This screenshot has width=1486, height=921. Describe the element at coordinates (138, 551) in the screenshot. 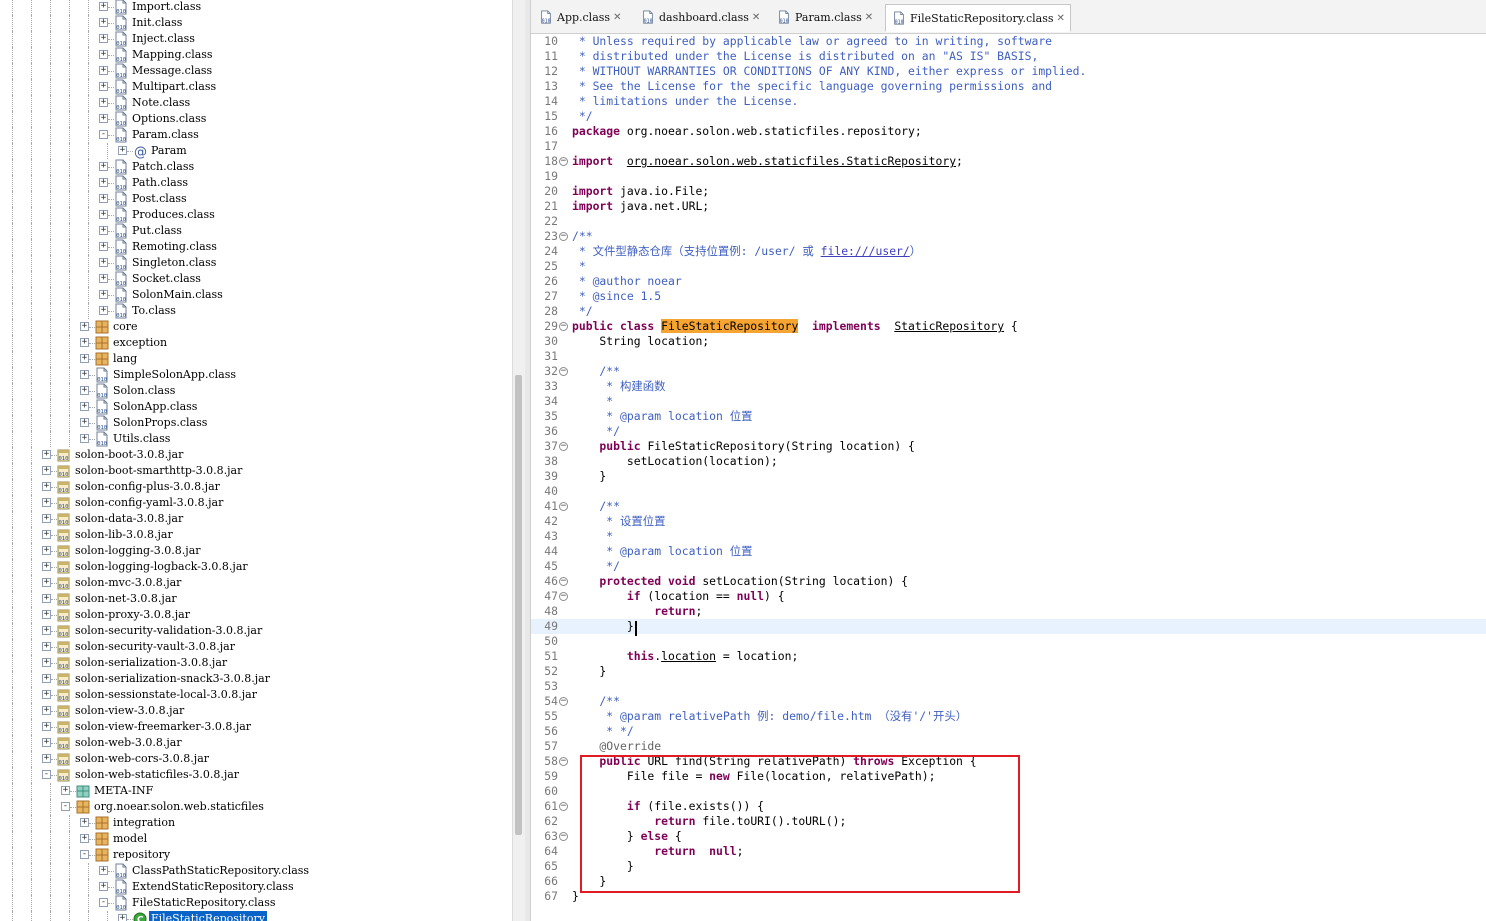

I see `tree-node-label: solon-logging-3.0.8.jar` at that location.